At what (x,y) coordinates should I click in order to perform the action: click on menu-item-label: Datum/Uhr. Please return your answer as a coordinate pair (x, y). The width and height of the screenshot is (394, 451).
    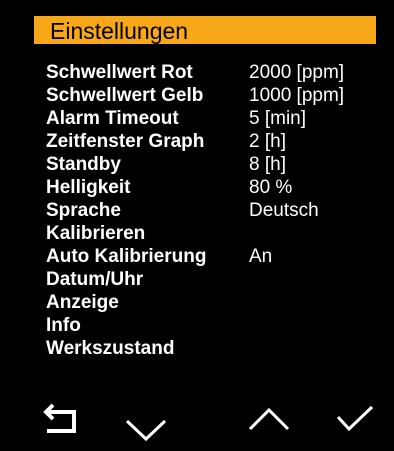
    Looking at the image, I should click on (95, 279).